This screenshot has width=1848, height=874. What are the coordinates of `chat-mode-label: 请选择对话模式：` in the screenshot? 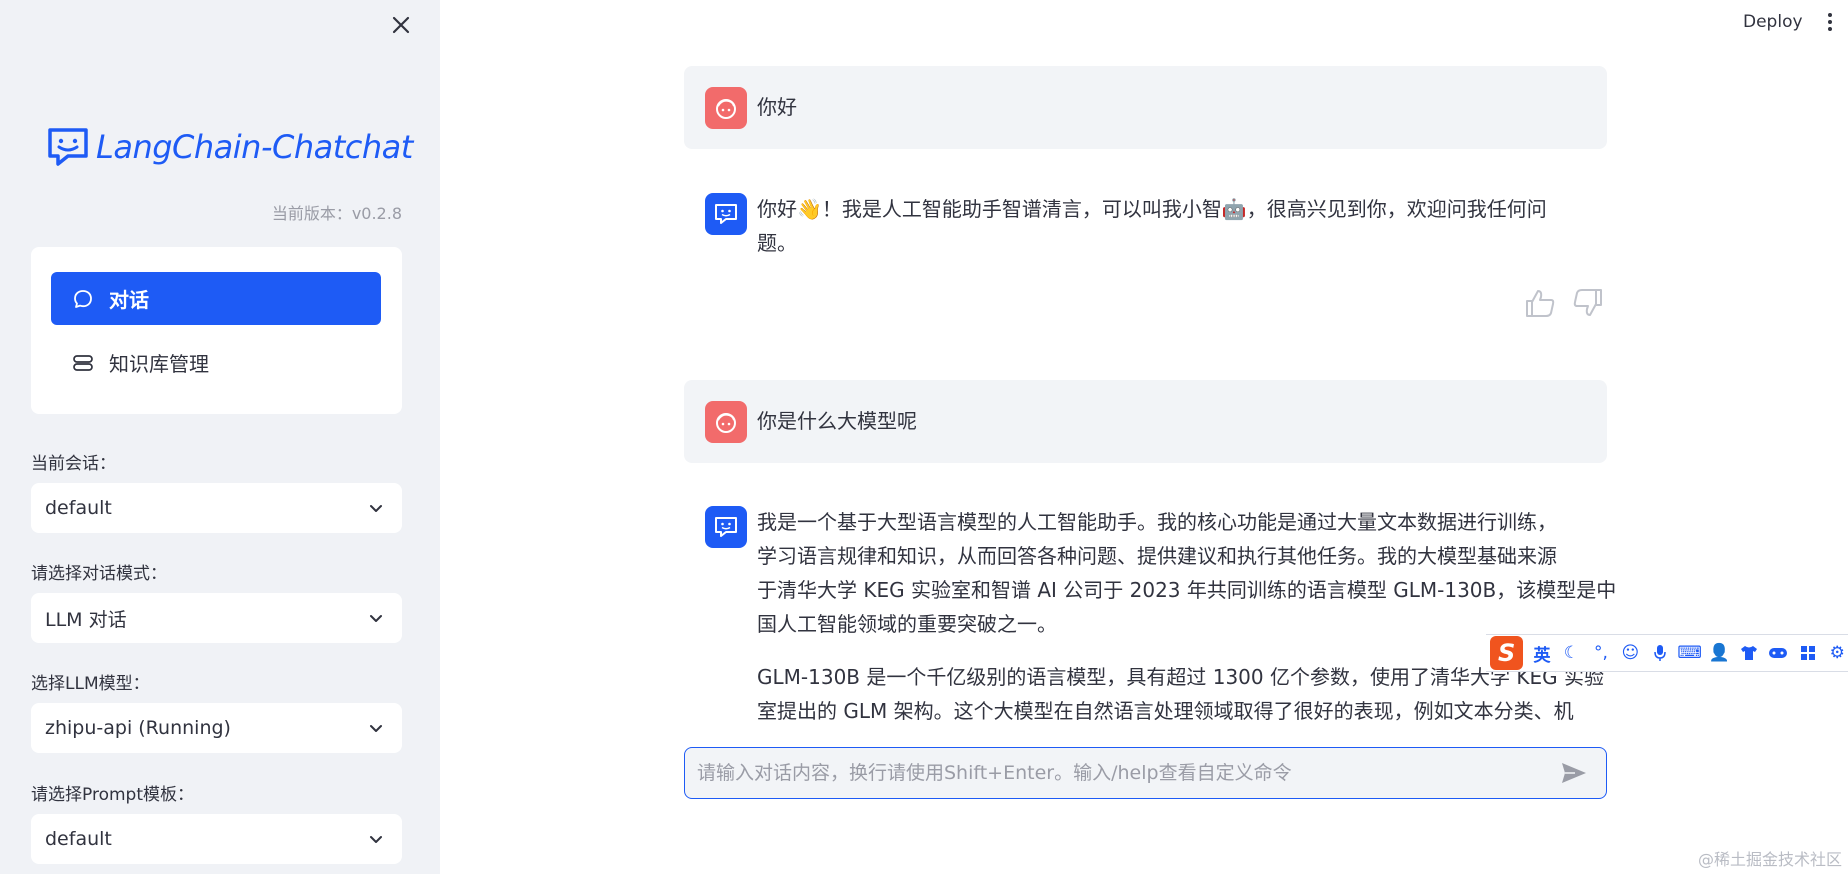 It's located at (99, 574).